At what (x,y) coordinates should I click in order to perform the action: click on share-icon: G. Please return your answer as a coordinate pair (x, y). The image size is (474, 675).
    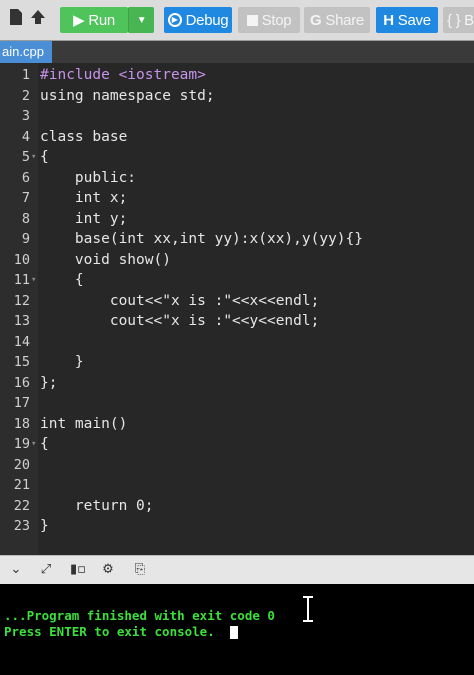
    Looking at the image, I should click on (316, 20).